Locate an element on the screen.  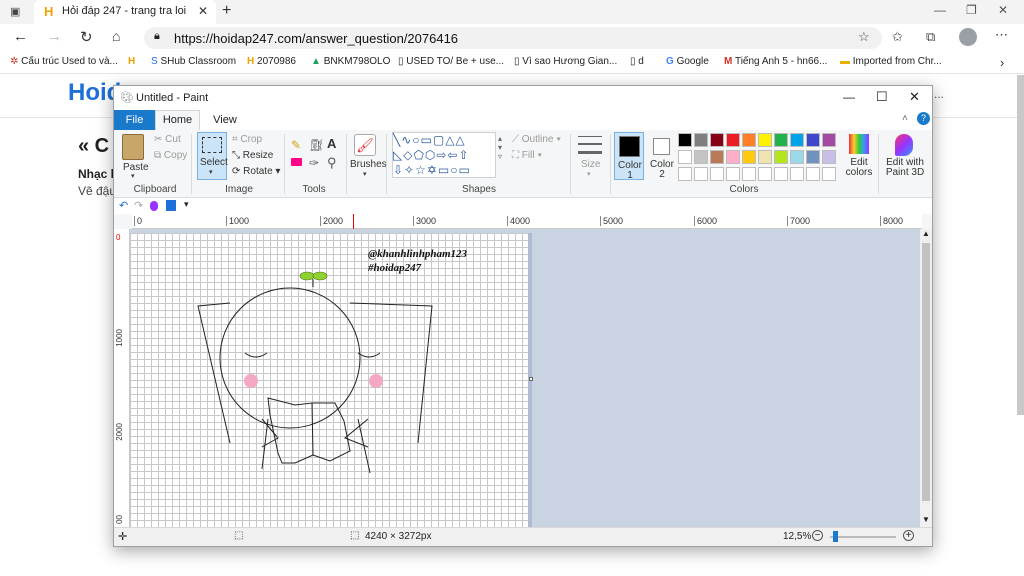
home-icon: ⌂ is located at coordinates (116, 36).